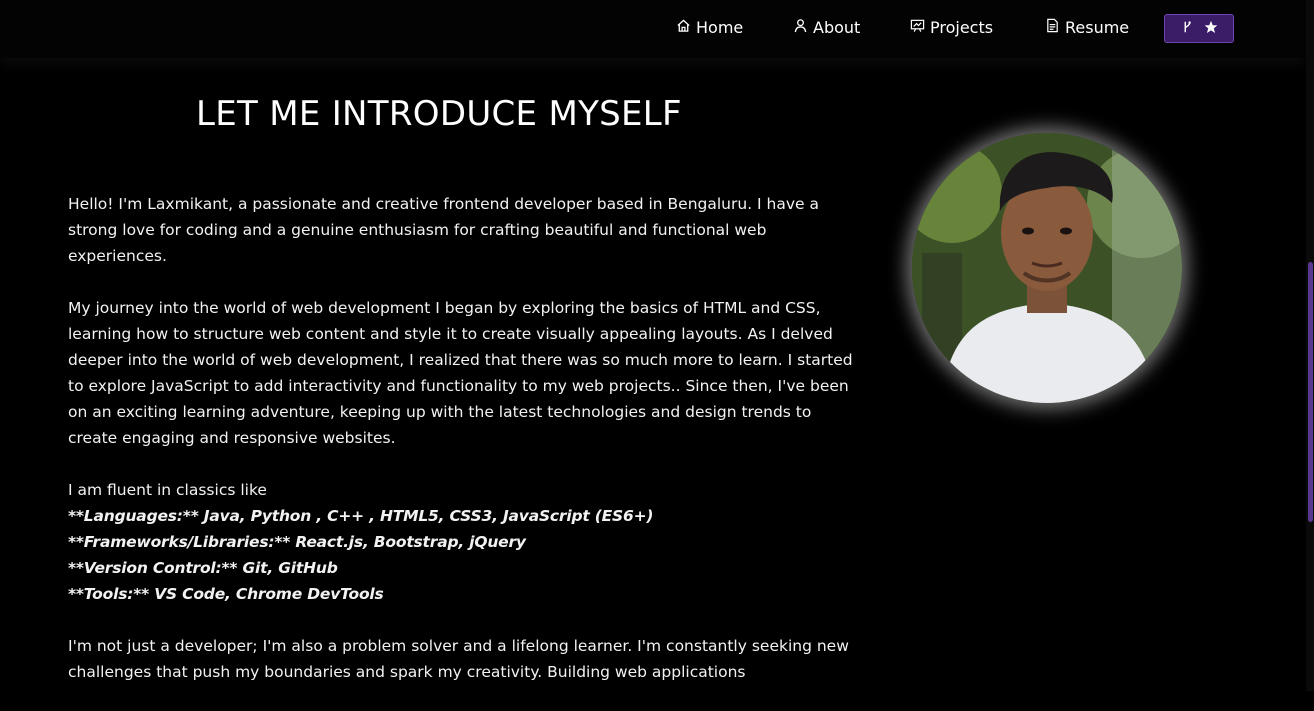  I want to click on skills-intro: I am fluent in classics like, so click(167, 490).